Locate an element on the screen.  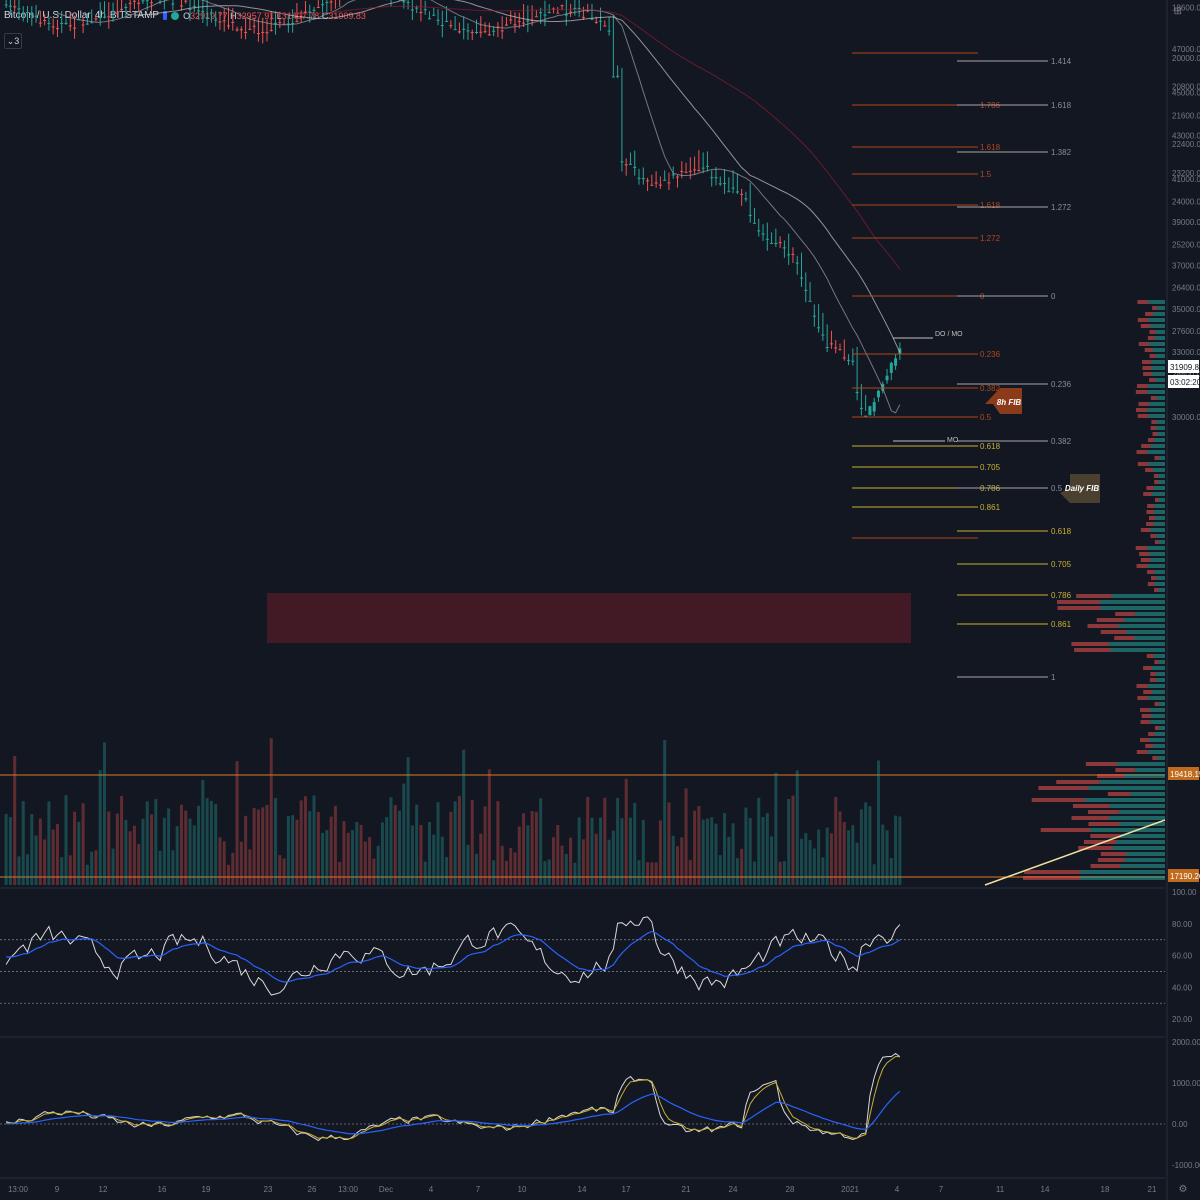
time-tick-label: 2021 is located at coordinates (850, 1189).